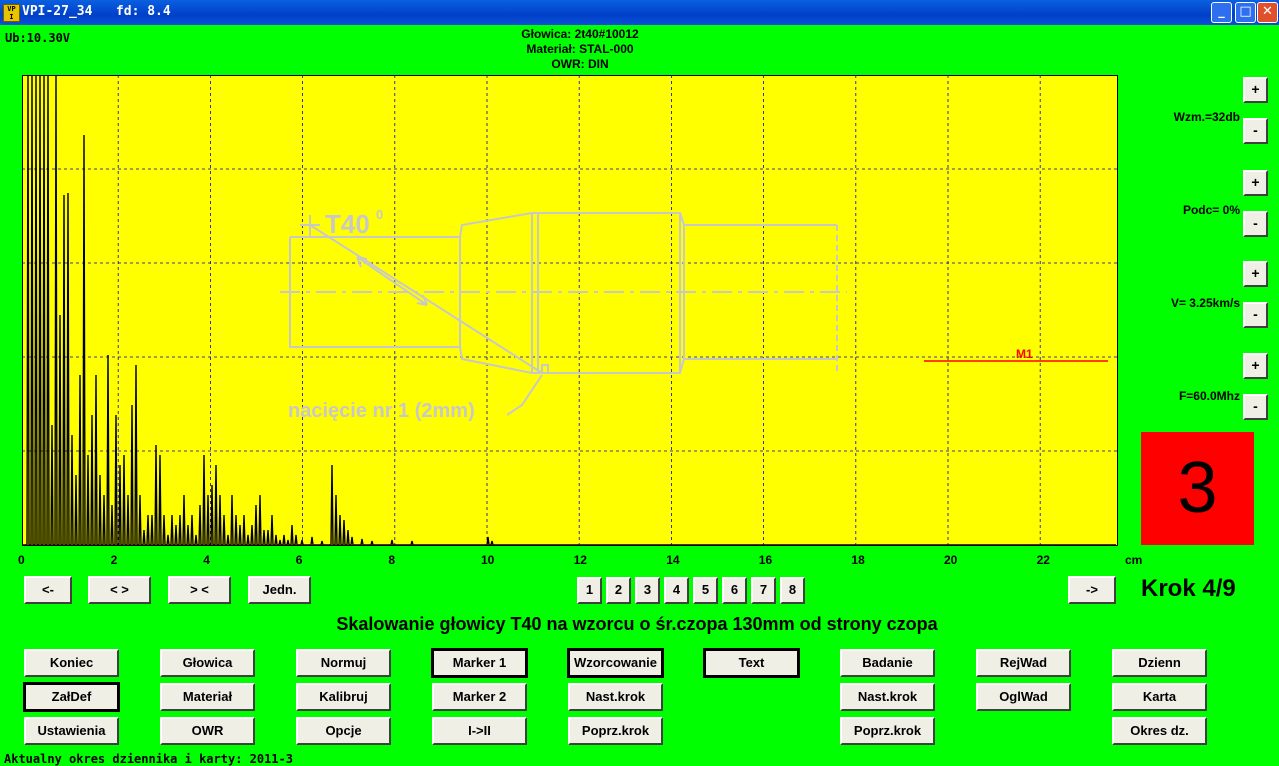 The image size is (1279, 766). I want to click on okres-button: Okres dz., so click(1159, 731).